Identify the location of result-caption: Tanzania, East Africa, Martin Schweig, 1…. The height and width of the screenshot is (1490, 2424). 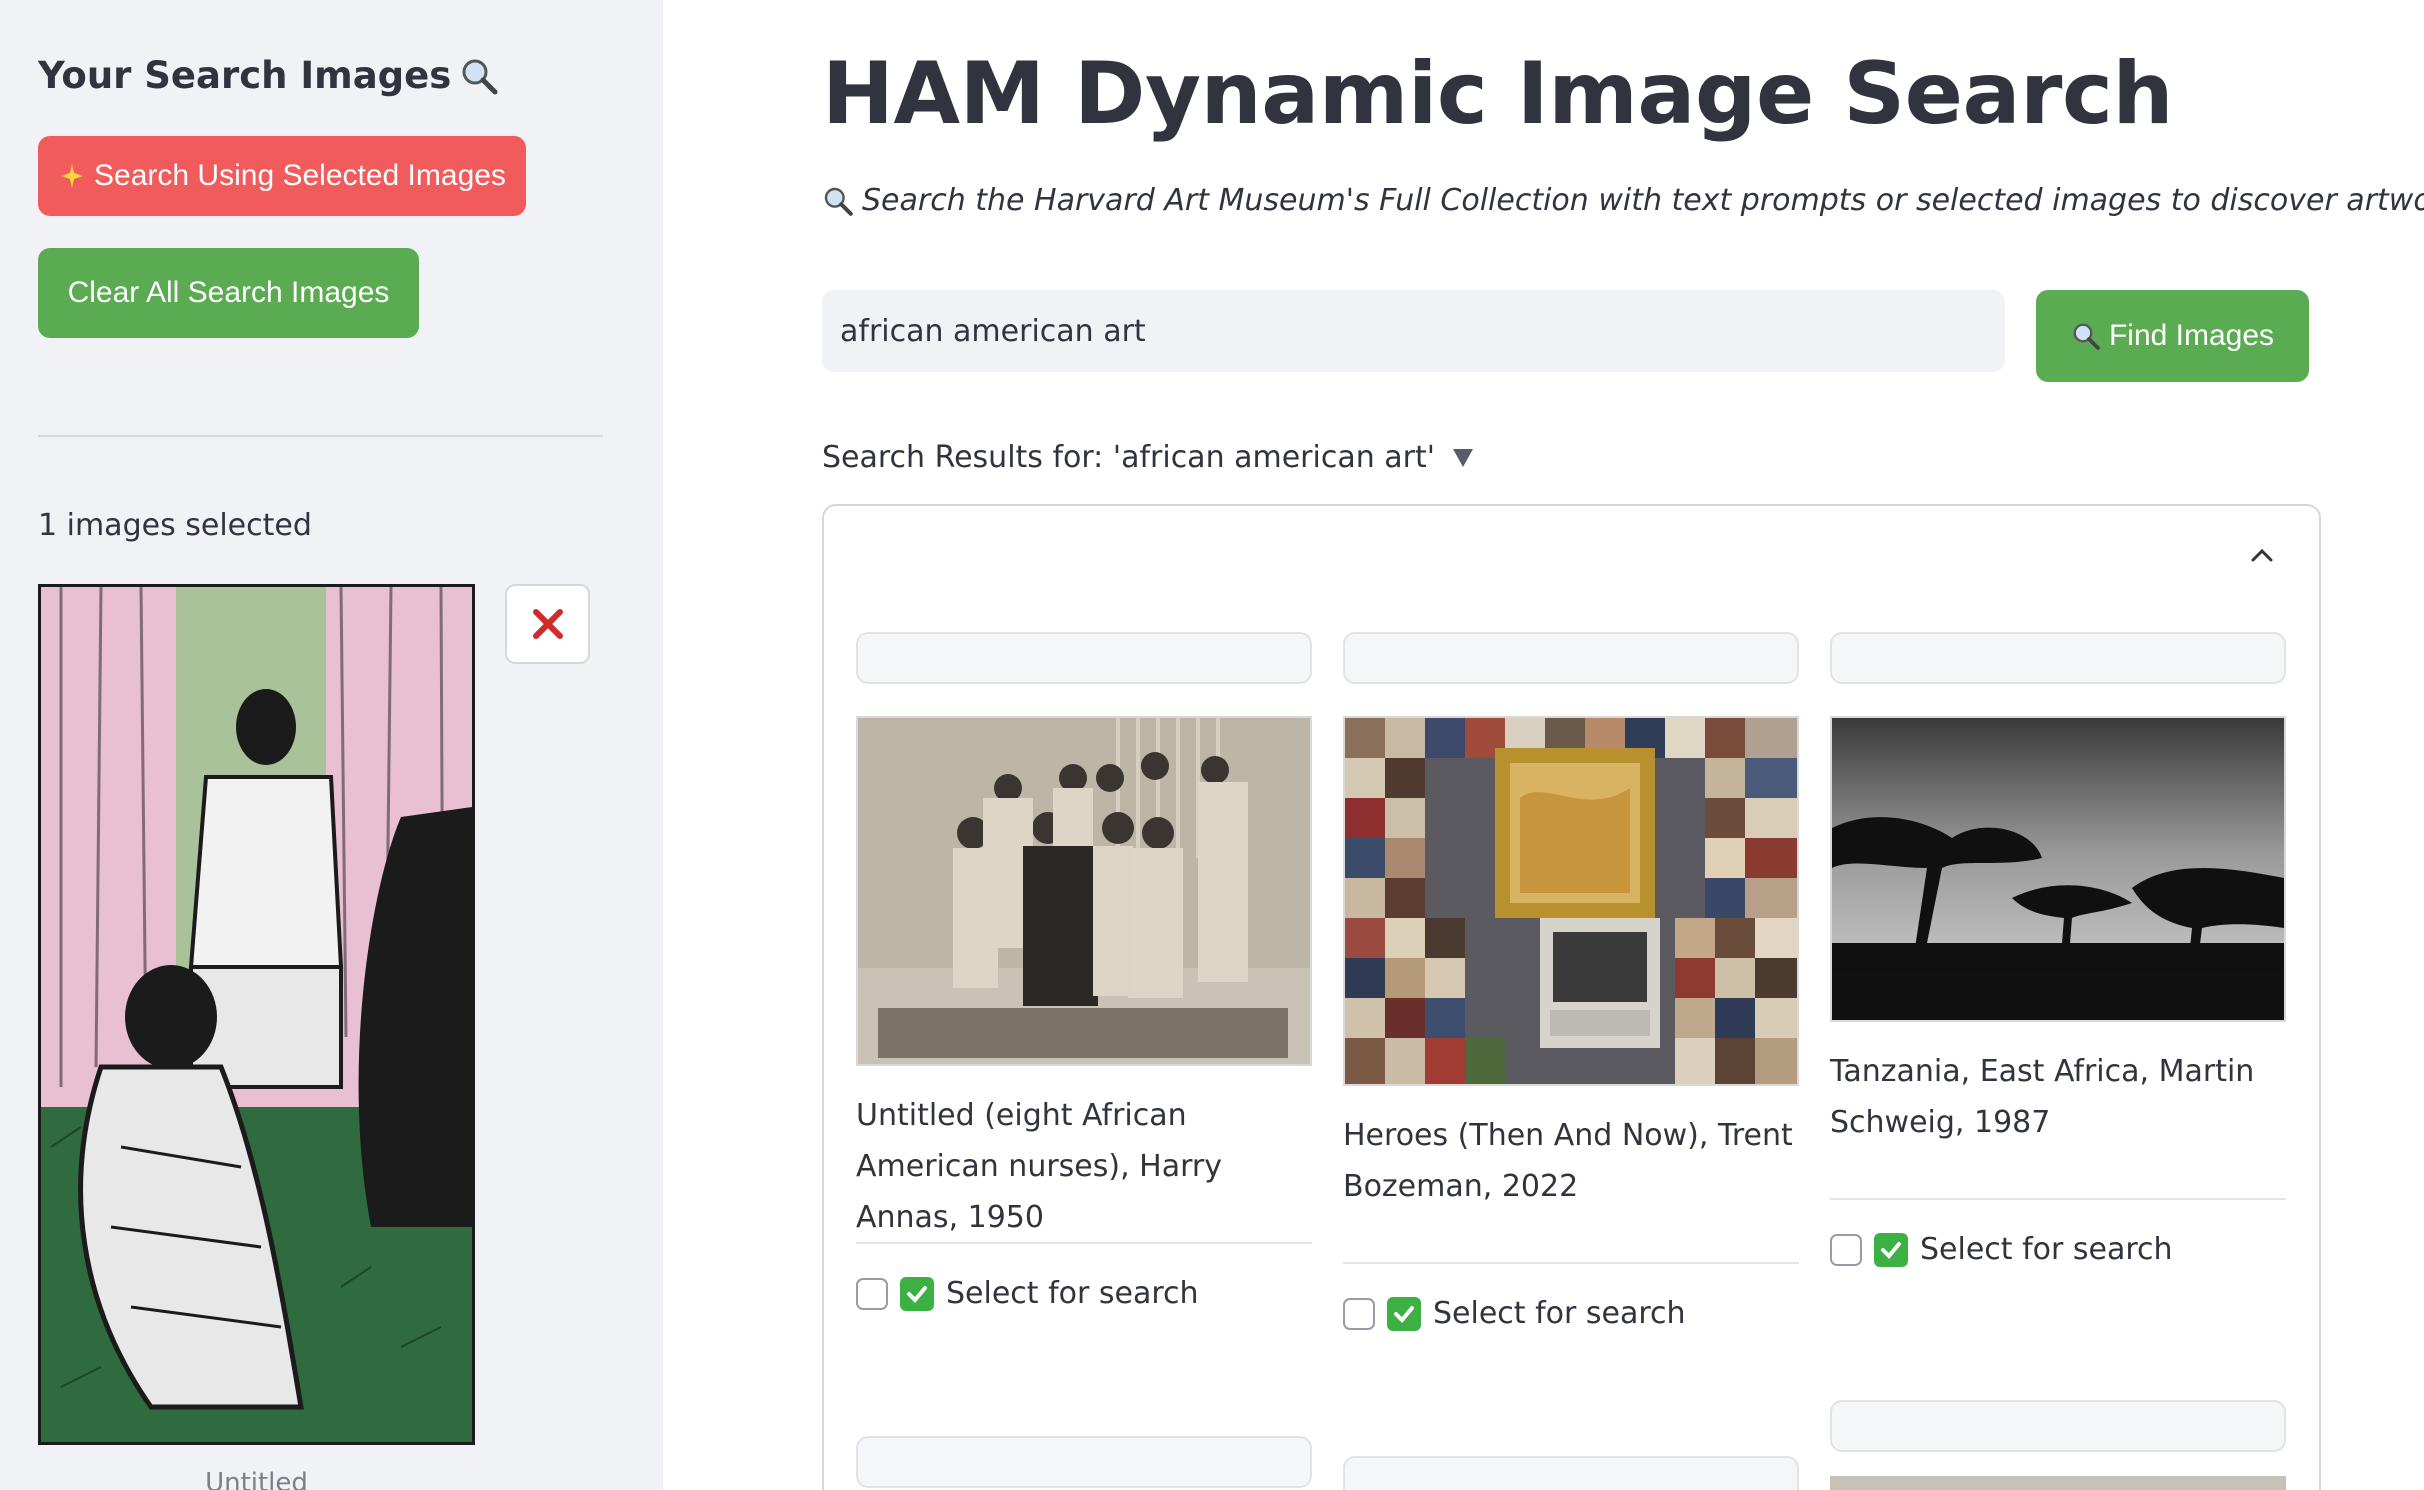
(2042, 1097).